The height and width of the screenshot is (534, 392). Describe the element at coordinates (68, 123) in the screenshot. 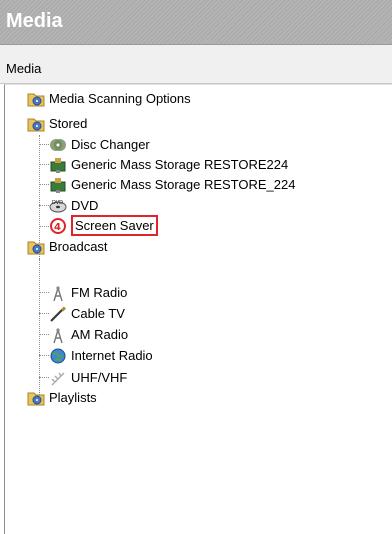

I see `tree-item-label: Stored` at that location.